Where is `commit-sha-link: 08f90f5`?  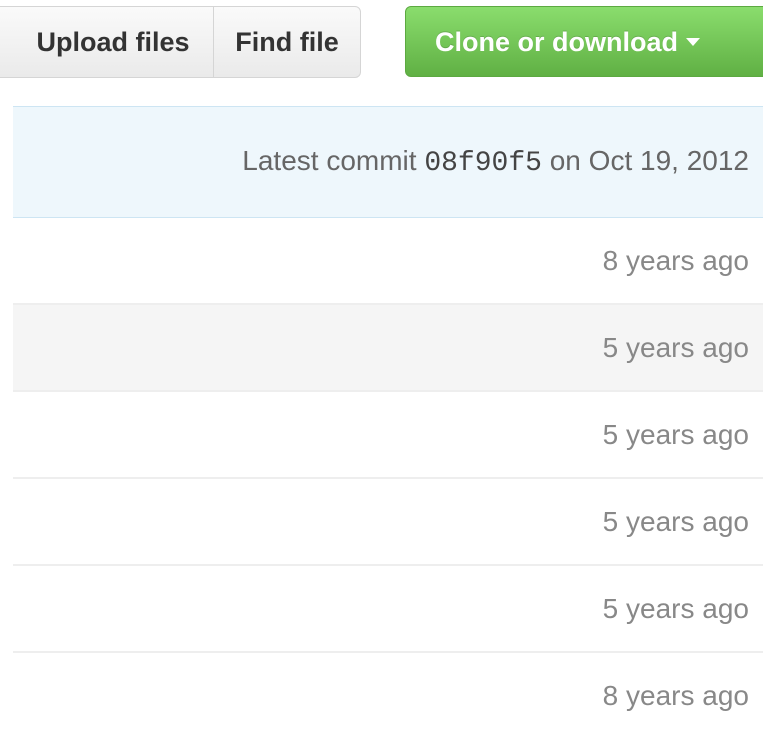
commit-sha-link: 08f90f5 is located at coordinates (483, 163).